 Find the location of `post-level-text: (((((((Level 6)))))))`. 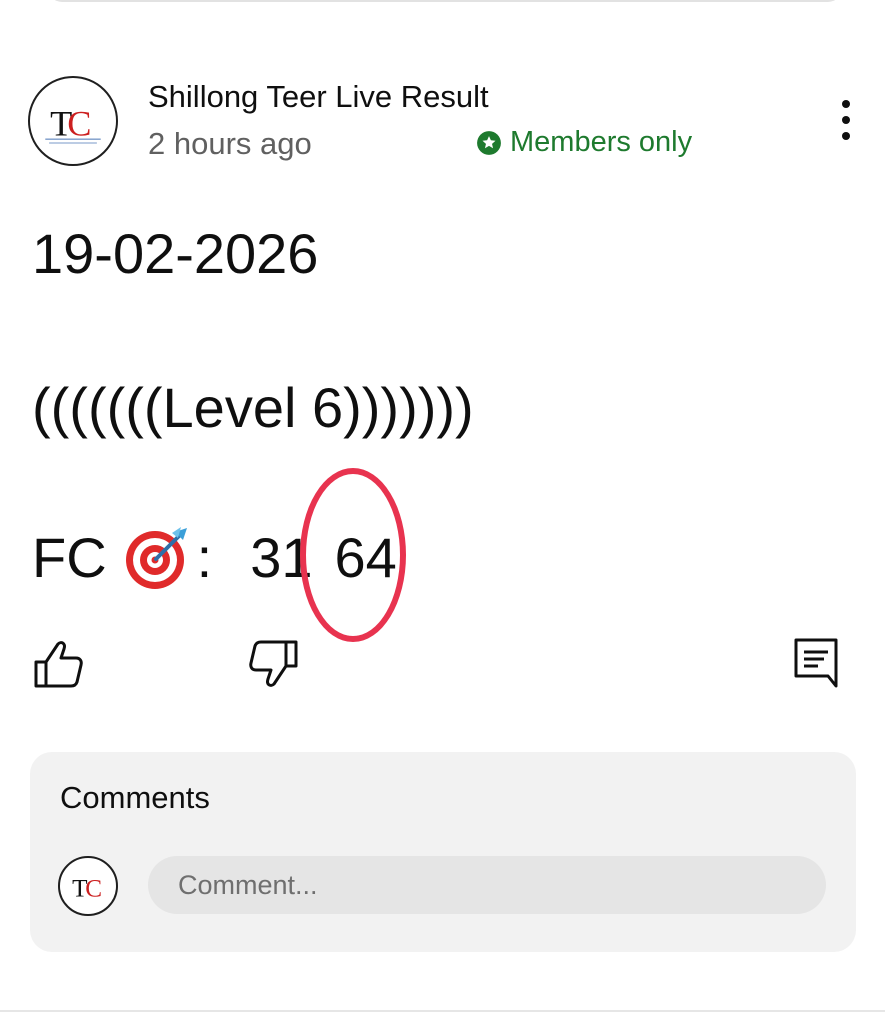

post-level-text: (((((((Level 6))))))) is located at coordinates (253, 407).